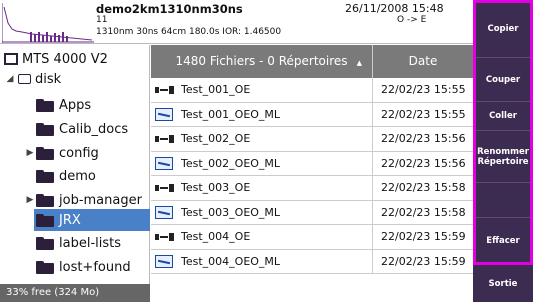  I want to click on tree-item-demo: demo, so click(66, 176).